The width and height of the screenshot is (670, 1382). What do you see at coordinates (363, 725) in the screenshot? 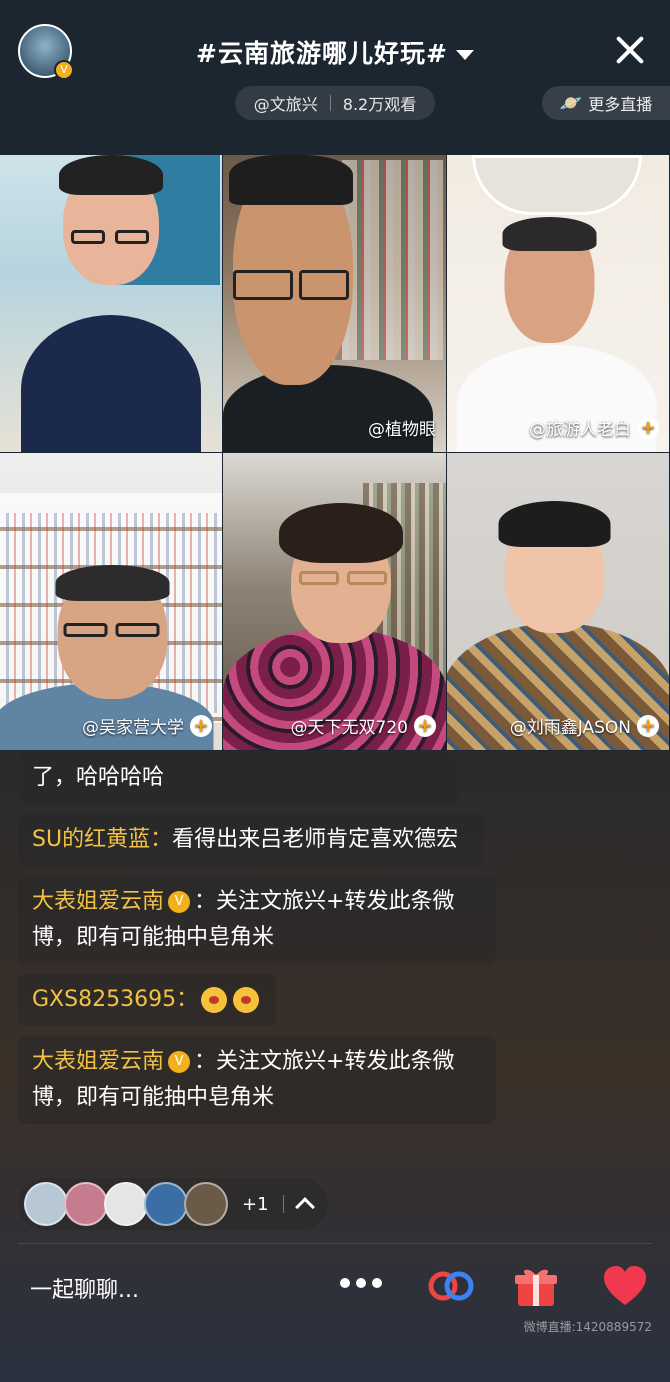
I see `tile-label: @天下无双720 +` at bounding box center [363, 725].